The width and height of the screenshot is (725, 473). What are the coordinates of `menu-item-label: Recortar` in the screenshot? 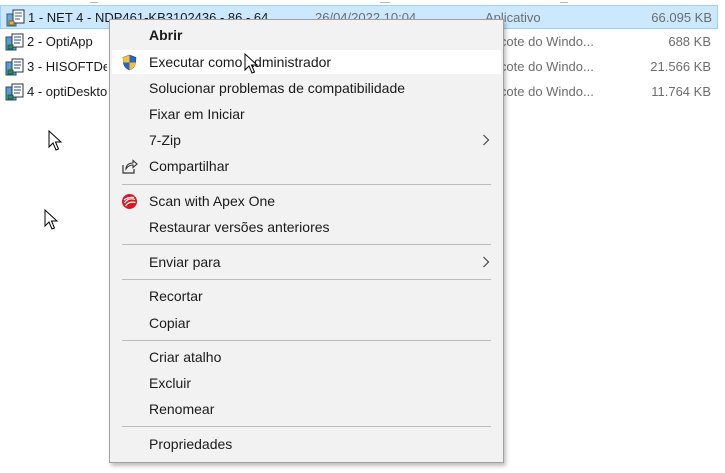 It's located at (176, 296).